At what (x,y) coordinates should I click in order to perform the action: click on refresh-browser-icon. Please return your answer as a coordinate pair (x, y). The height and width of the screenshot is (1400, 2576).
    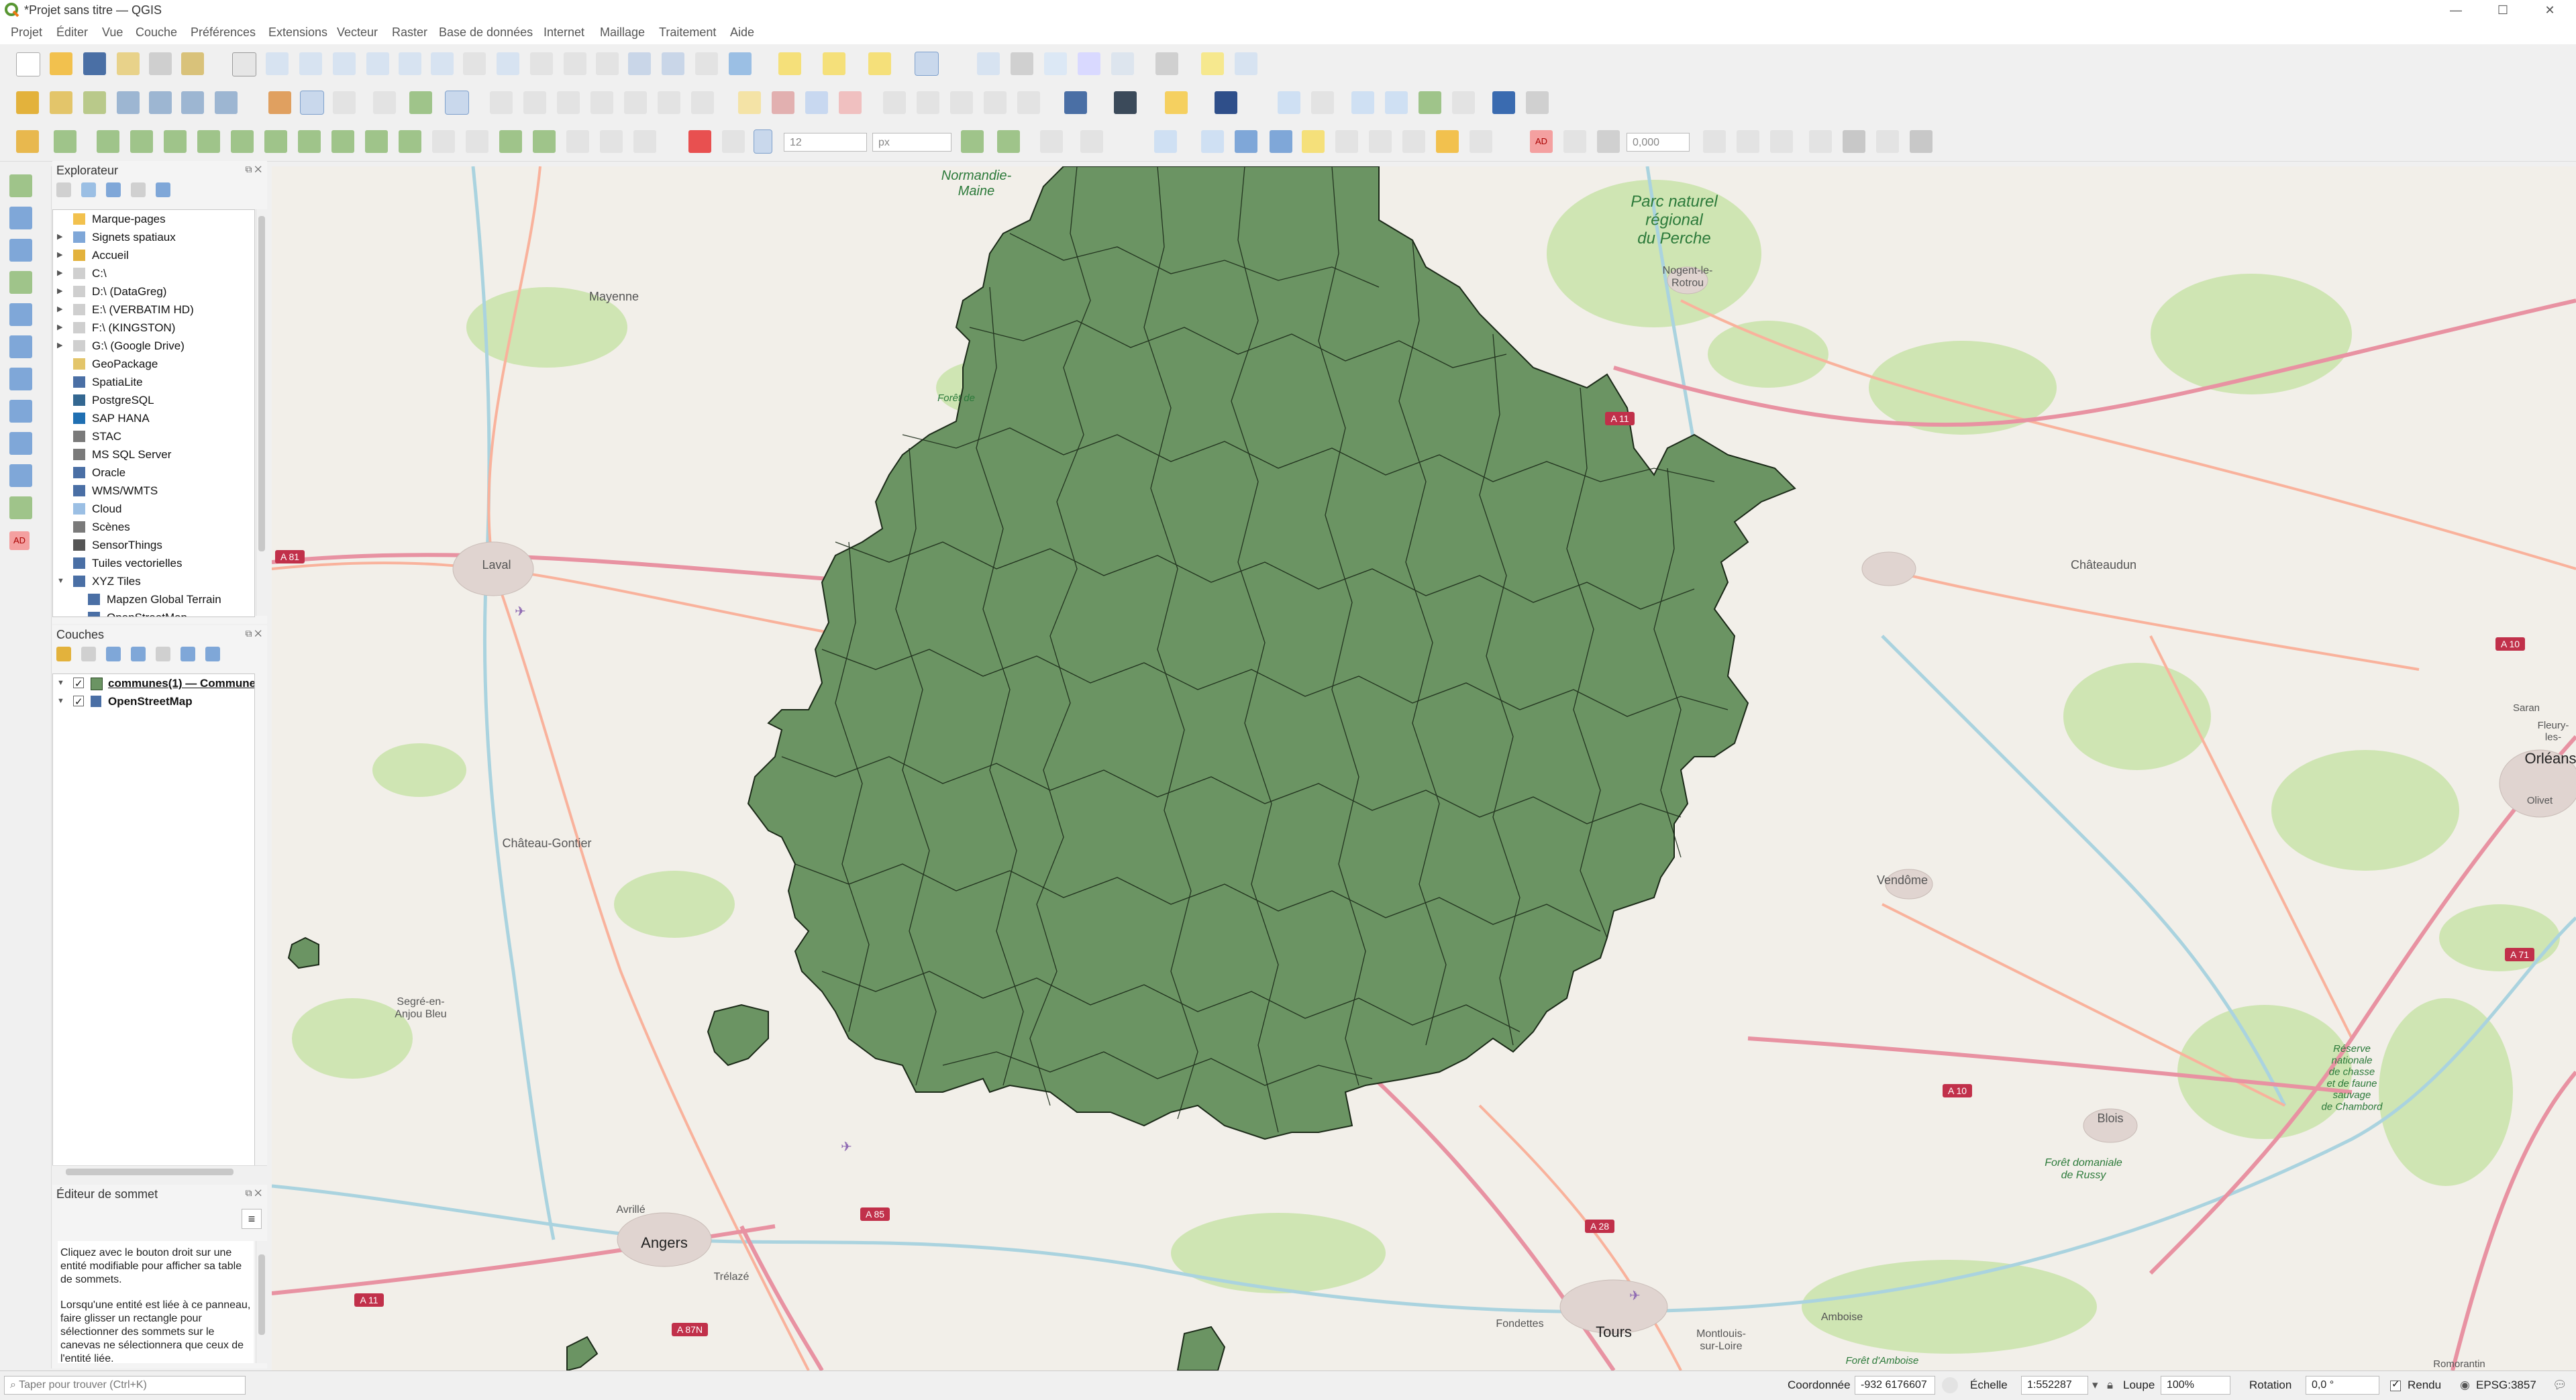
    Looking at the image, I should click on (89, 190).